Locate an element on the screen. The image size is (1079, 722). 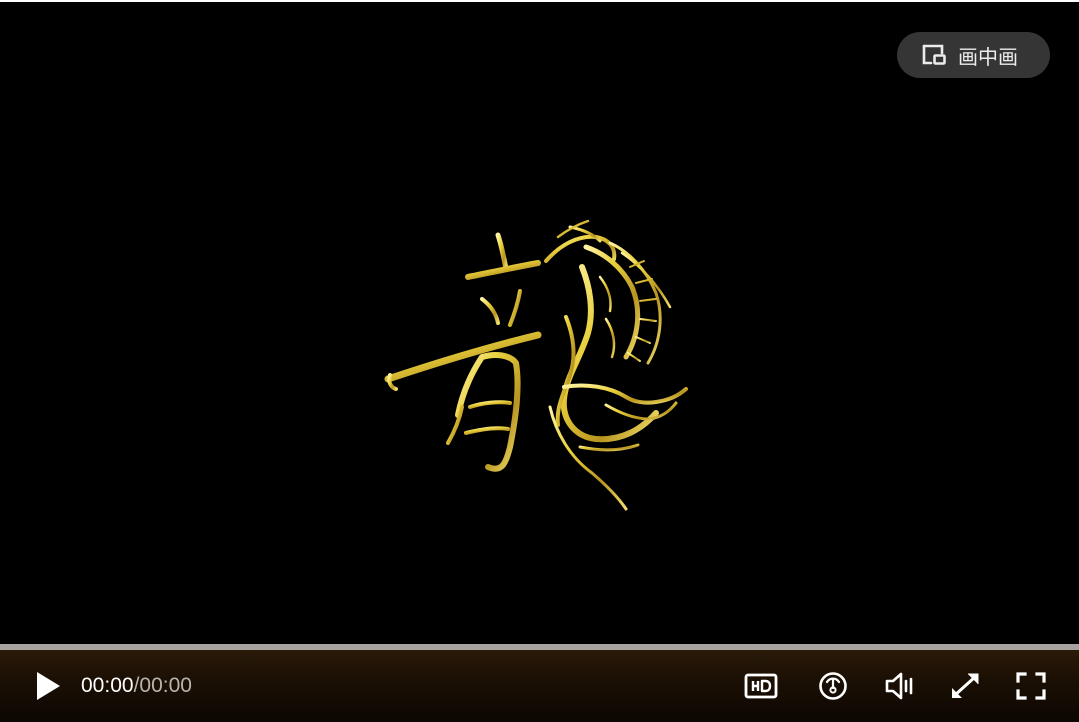
play-icon is located at coordinates (48, 686).